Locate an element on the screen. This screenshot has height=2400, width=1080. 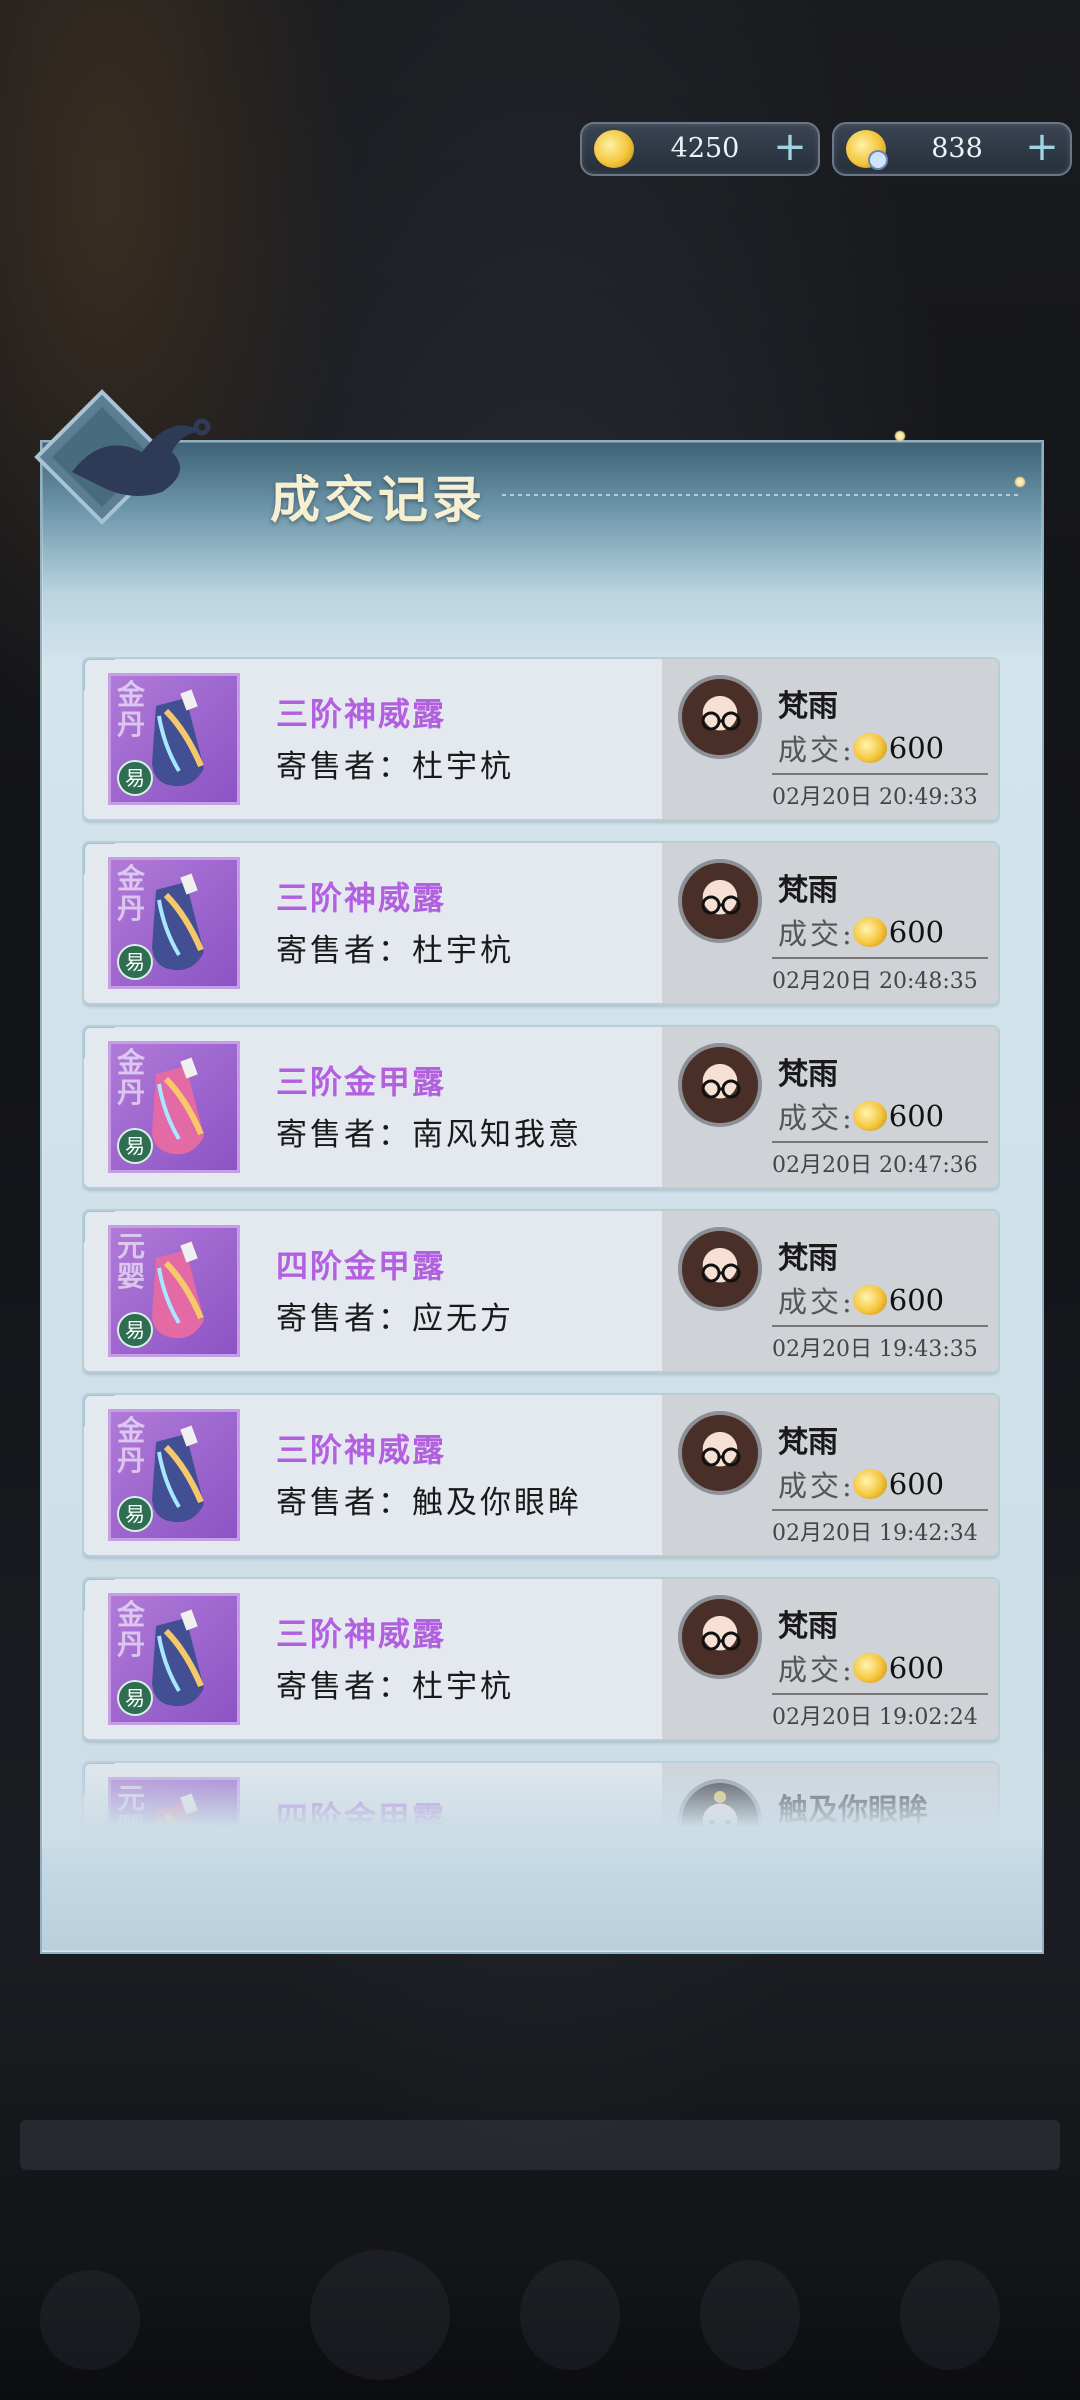
blurred-info-bar is located at coordinates (540, 2145).